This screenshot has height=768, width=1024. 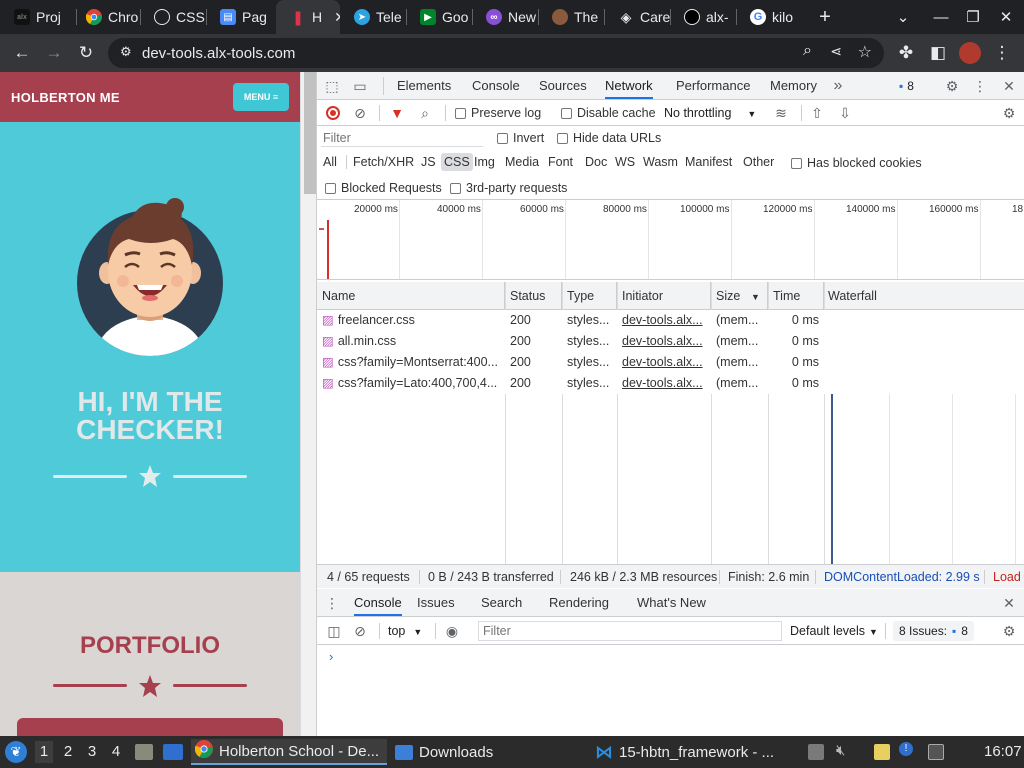 I want to click on tab-github: alx-, so click(x=703, y=17).